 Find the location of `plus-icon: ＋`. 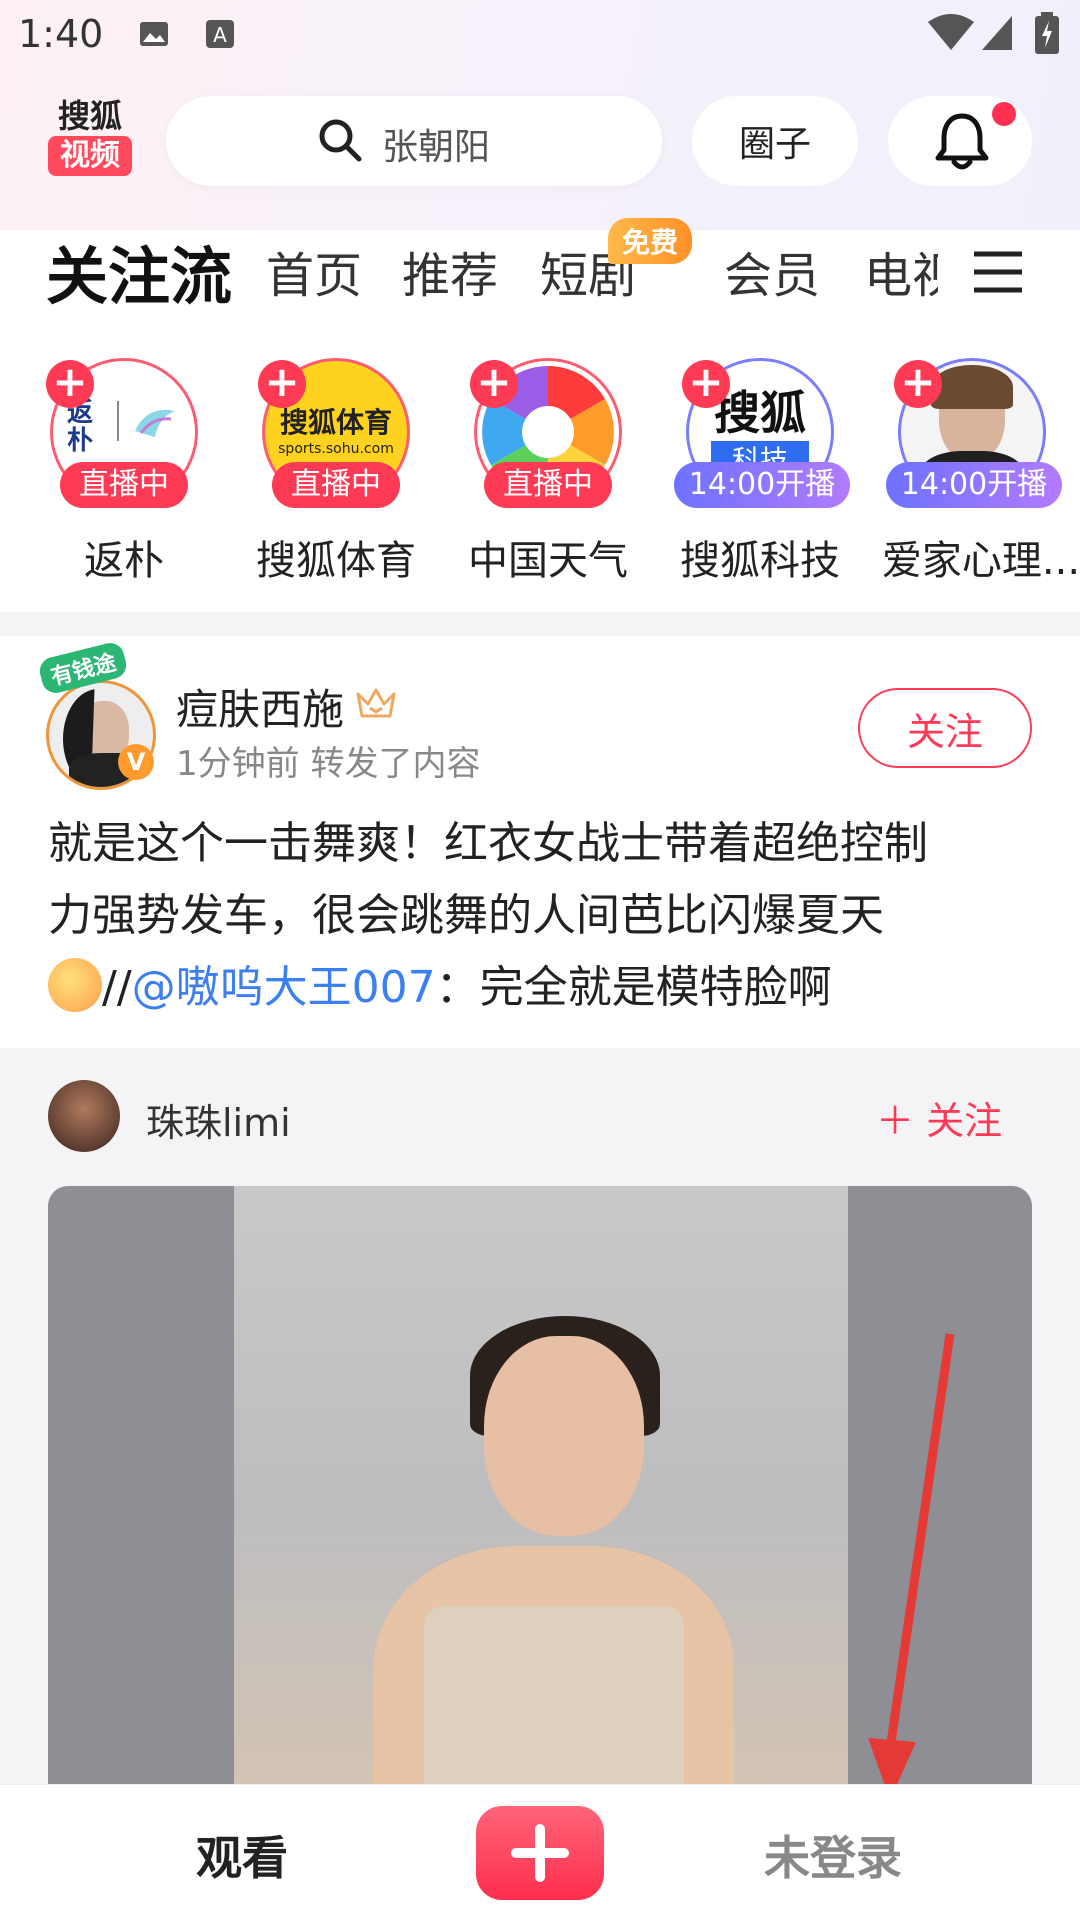

plus-icon: ＋ is located at coordinates (895, 1121).